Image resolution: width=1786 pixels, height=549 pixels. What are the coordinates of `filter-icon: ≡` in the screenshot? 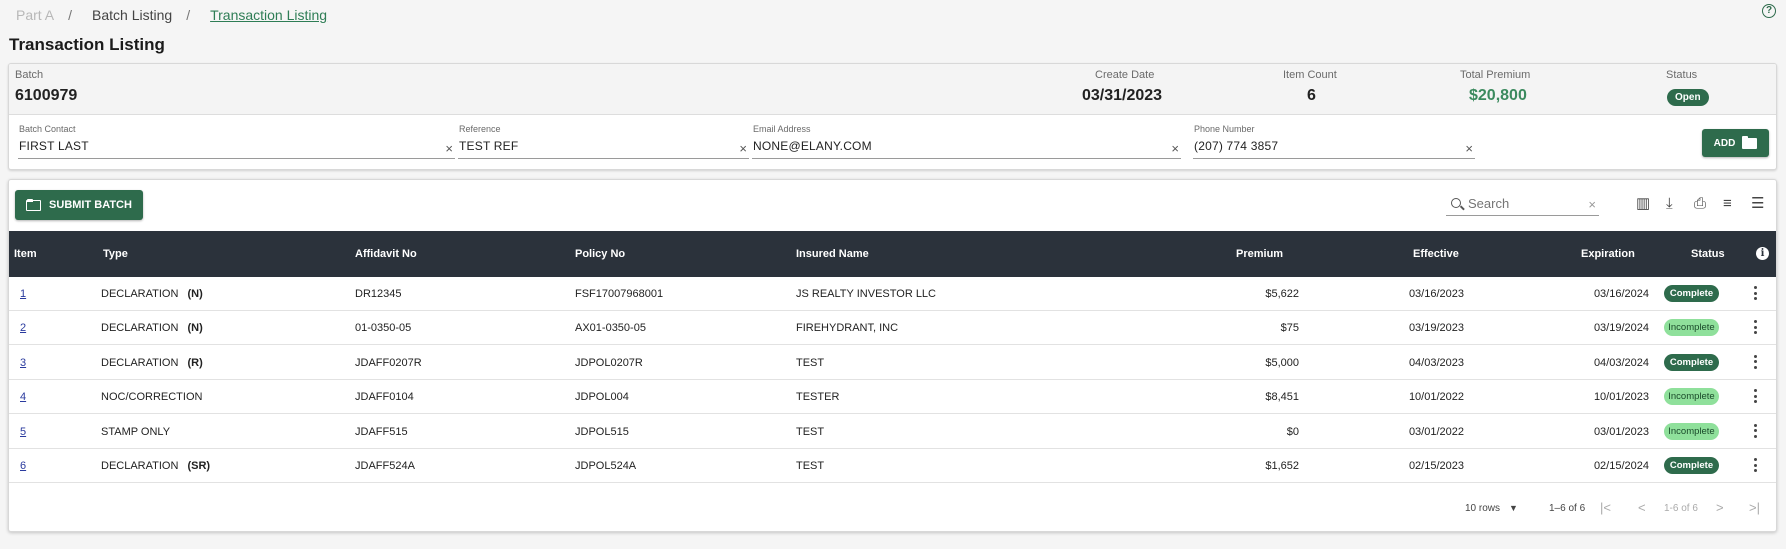 It's located at (1727, 203).